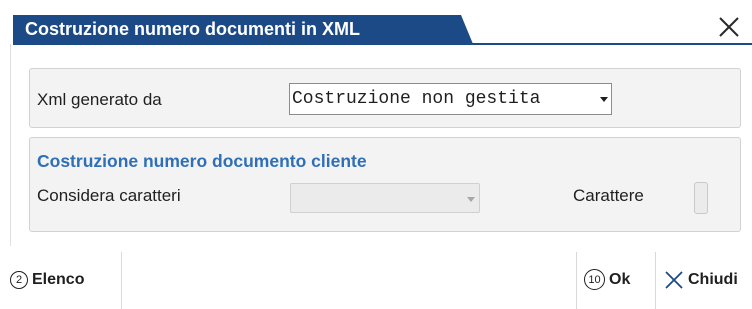  Describe the element at coordinates (620, 279) in the screenshot. I see `ok-label: Ok` at that location.